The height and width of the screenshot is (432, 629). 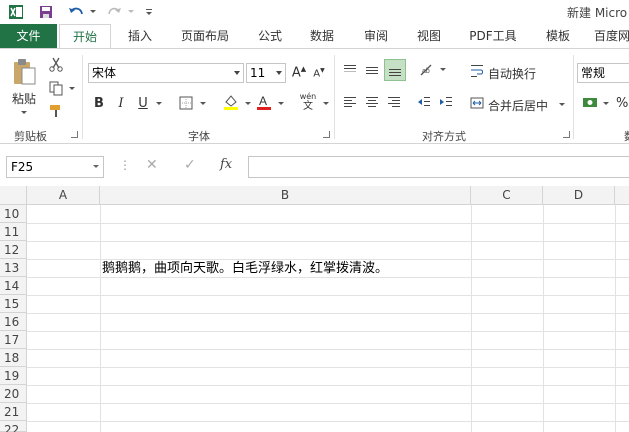 What do you see at coordinates (131, 11) in the screenshot?
I see `redo-dropdown-icon` at bounding box center [131, 11].